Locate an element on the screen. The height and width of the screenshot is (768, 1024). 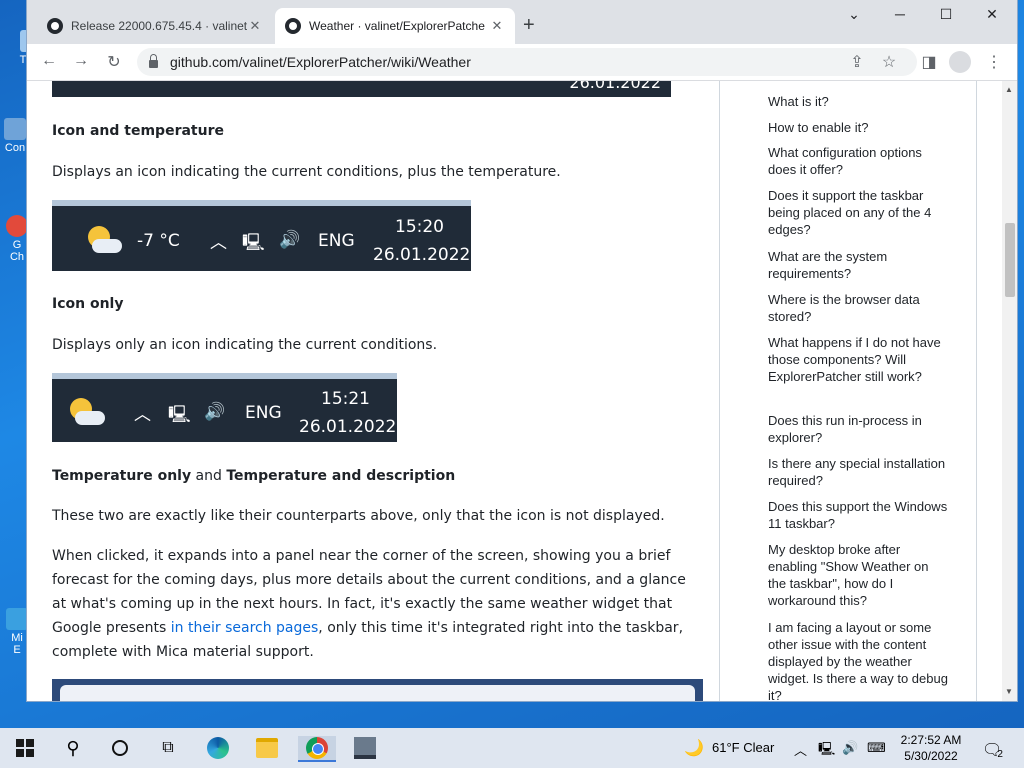
toc-link: How to enable it? is located at coordinates (858, 127).